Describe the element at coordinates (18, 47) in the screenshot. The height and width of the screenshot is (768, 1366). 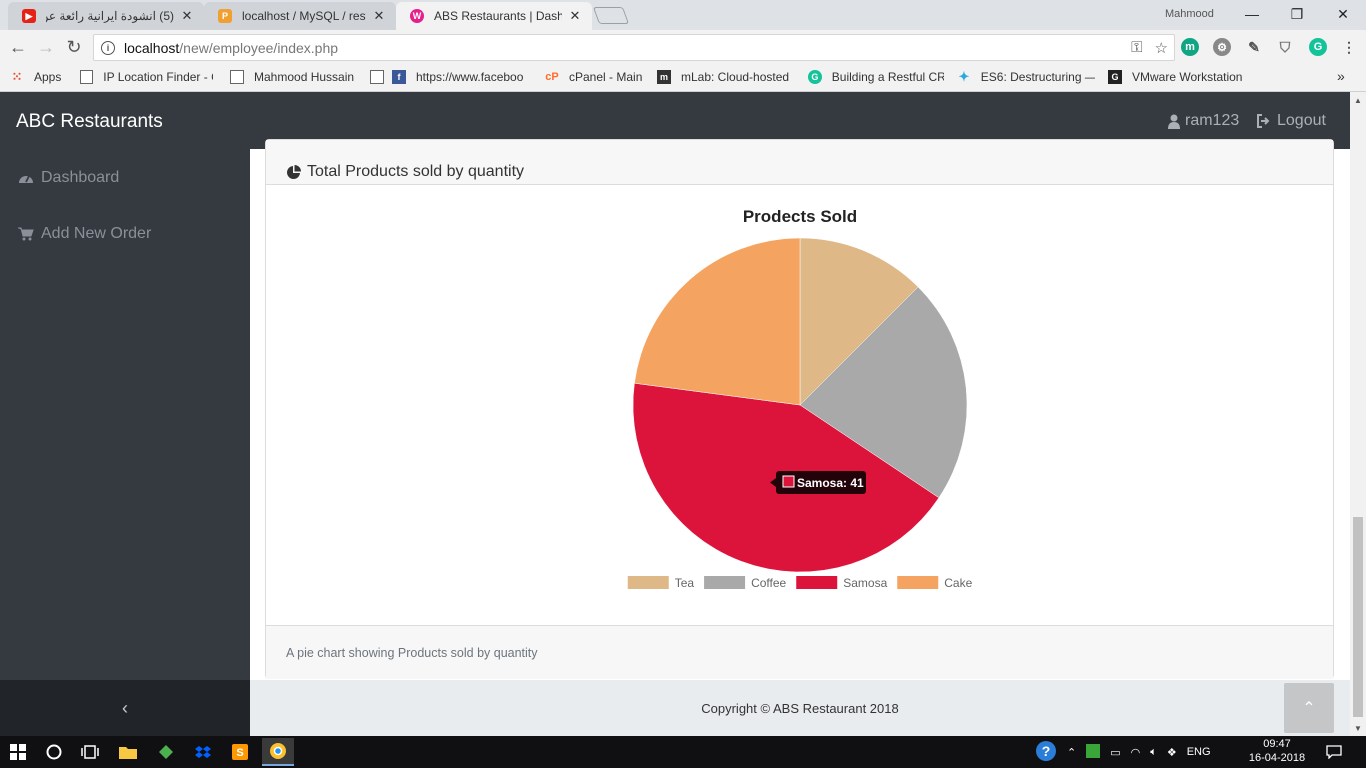
I see `back-icon: ←` at that location.